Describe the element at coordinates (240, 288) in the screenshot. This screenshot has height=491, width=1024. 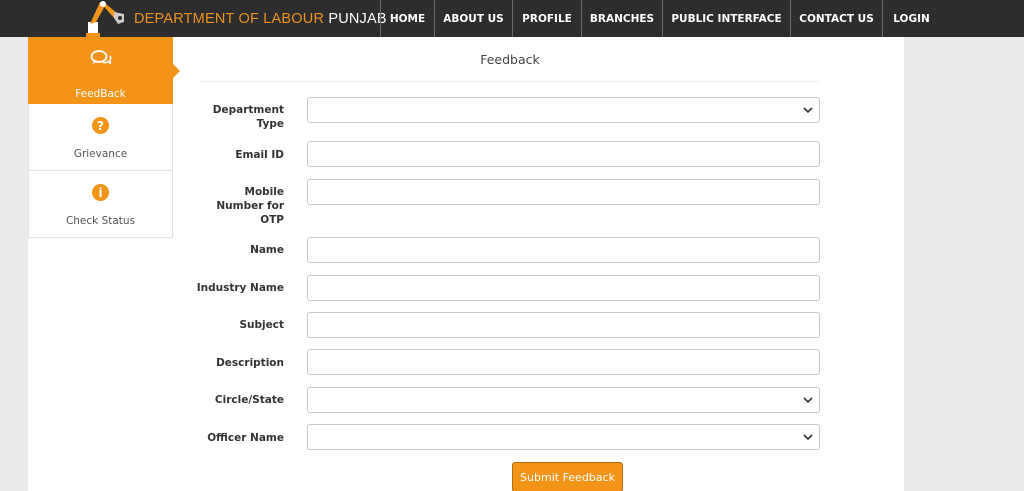
I see `industry-name-label: Industry Name` at that location.